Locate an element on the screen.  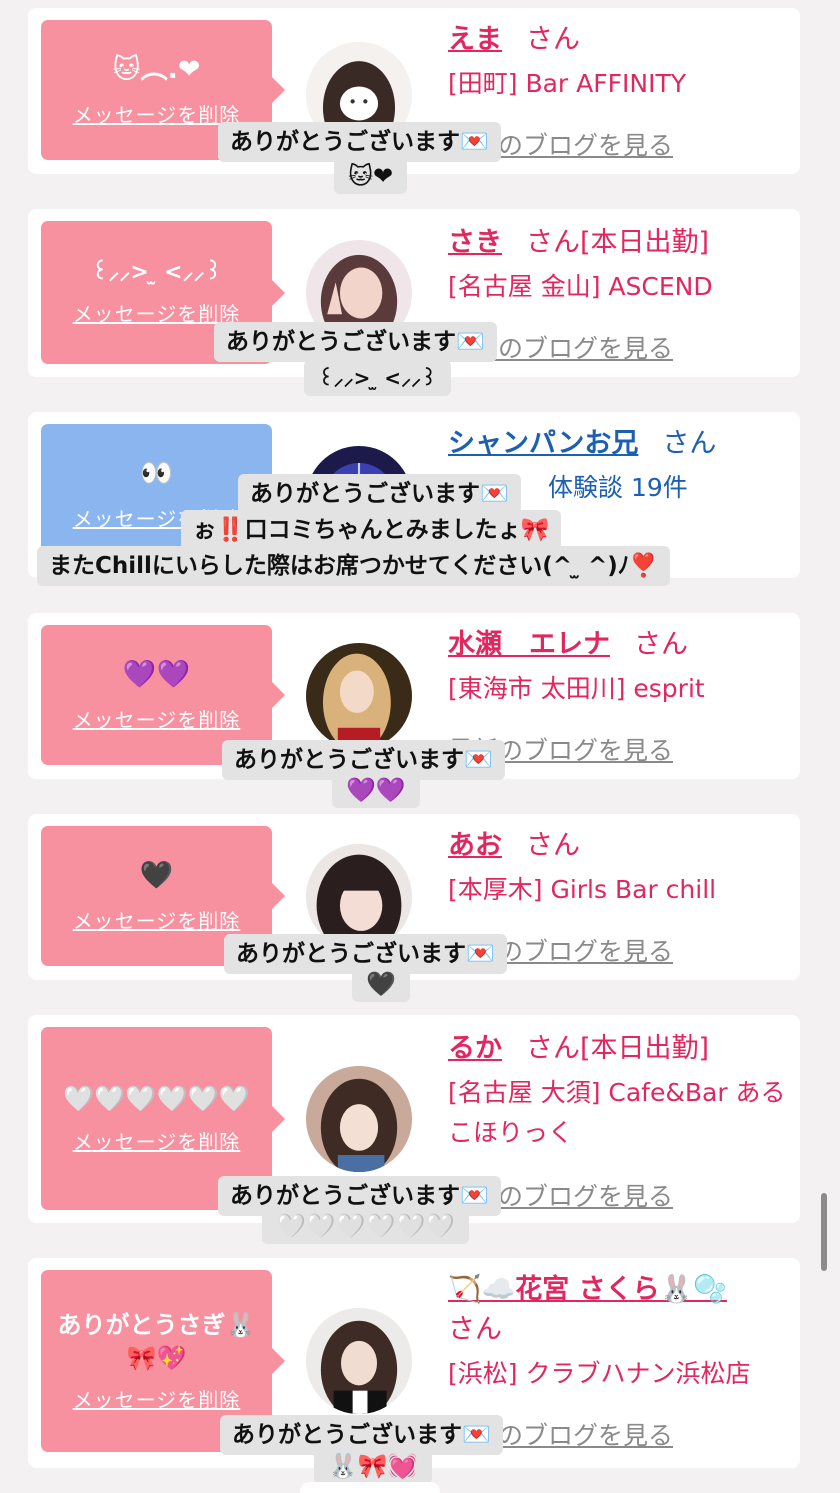
cast-info: さき さん[本日出勤] [名古屋 金山] ASCEND is located at coordinates (618, 265).